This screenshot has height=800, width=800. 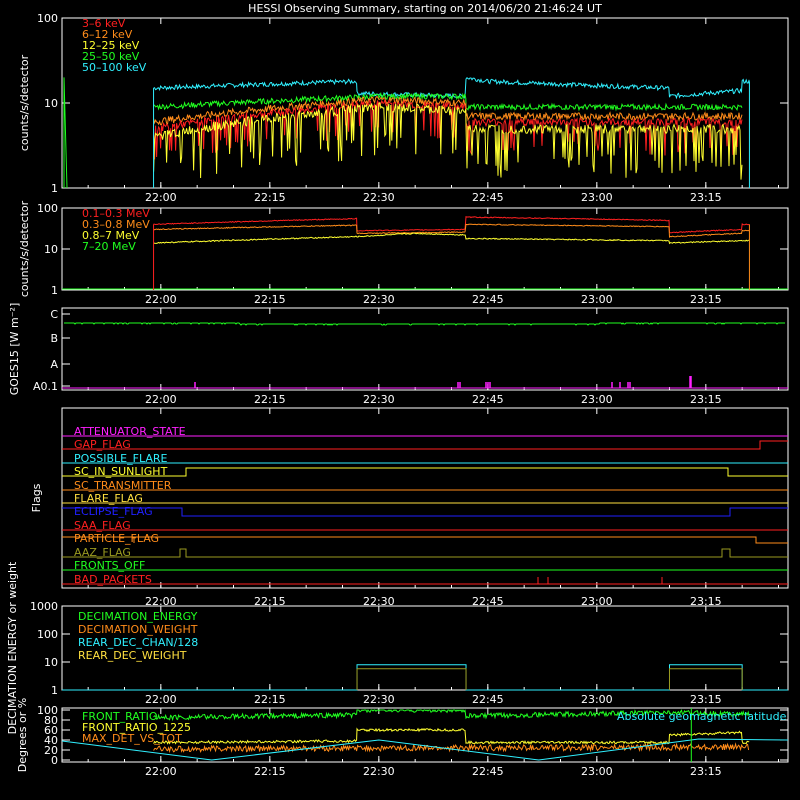 What do you see at coordinates (114, 67) in the screenshot?
I see `legend-entry: 50–100 keV` at bounding box center [114, 67].